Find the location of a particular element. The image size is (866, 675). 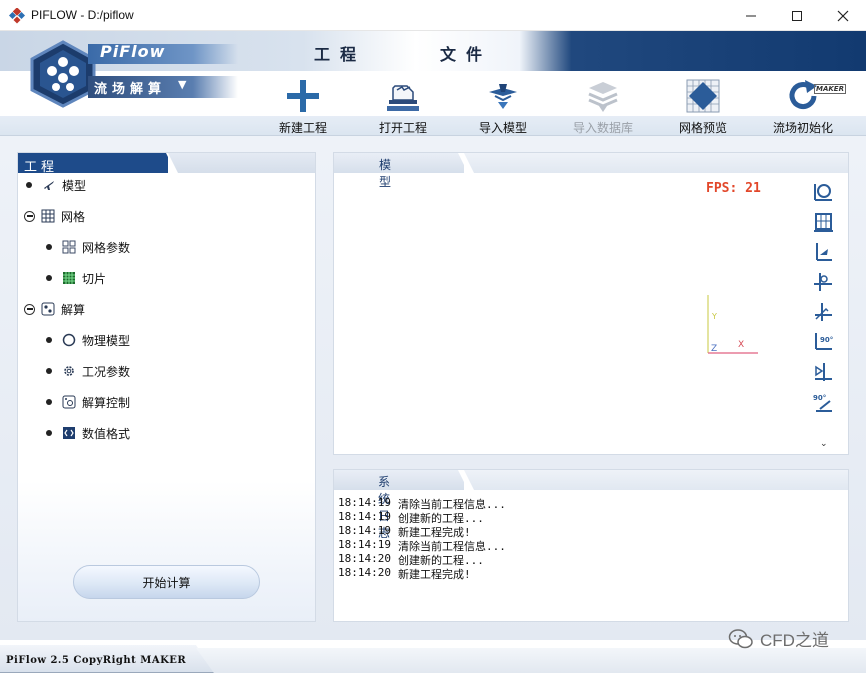

close-icon is located at coordinates (843, 15).